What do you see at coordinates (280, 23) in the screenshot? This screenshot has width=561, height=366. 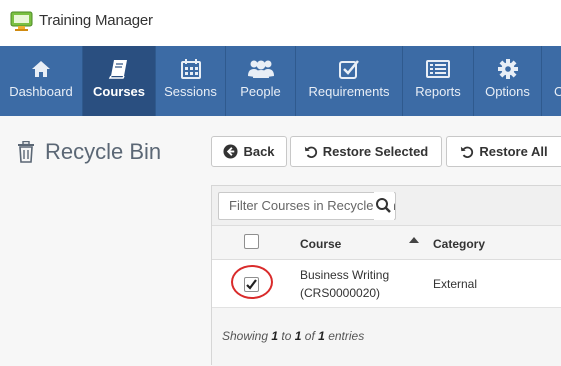 I see `title-bar: Training Manager` at bounding box center [280, 23].